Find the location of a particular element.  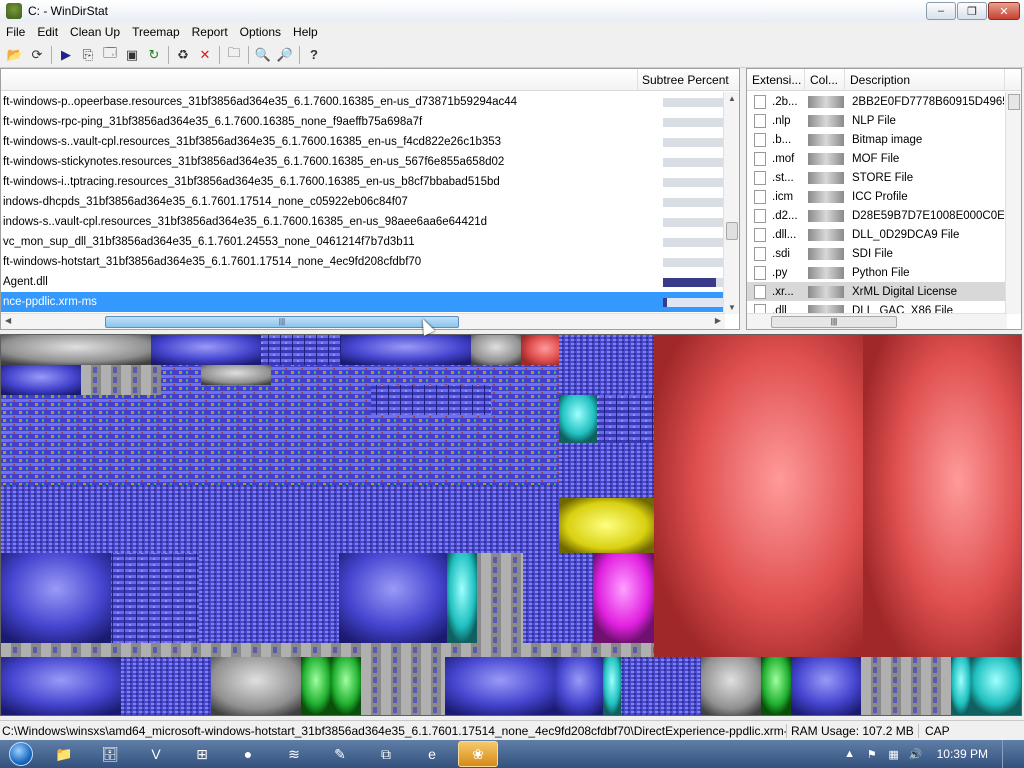

maximize-button: ❐ is located at coordinates (972, 11).